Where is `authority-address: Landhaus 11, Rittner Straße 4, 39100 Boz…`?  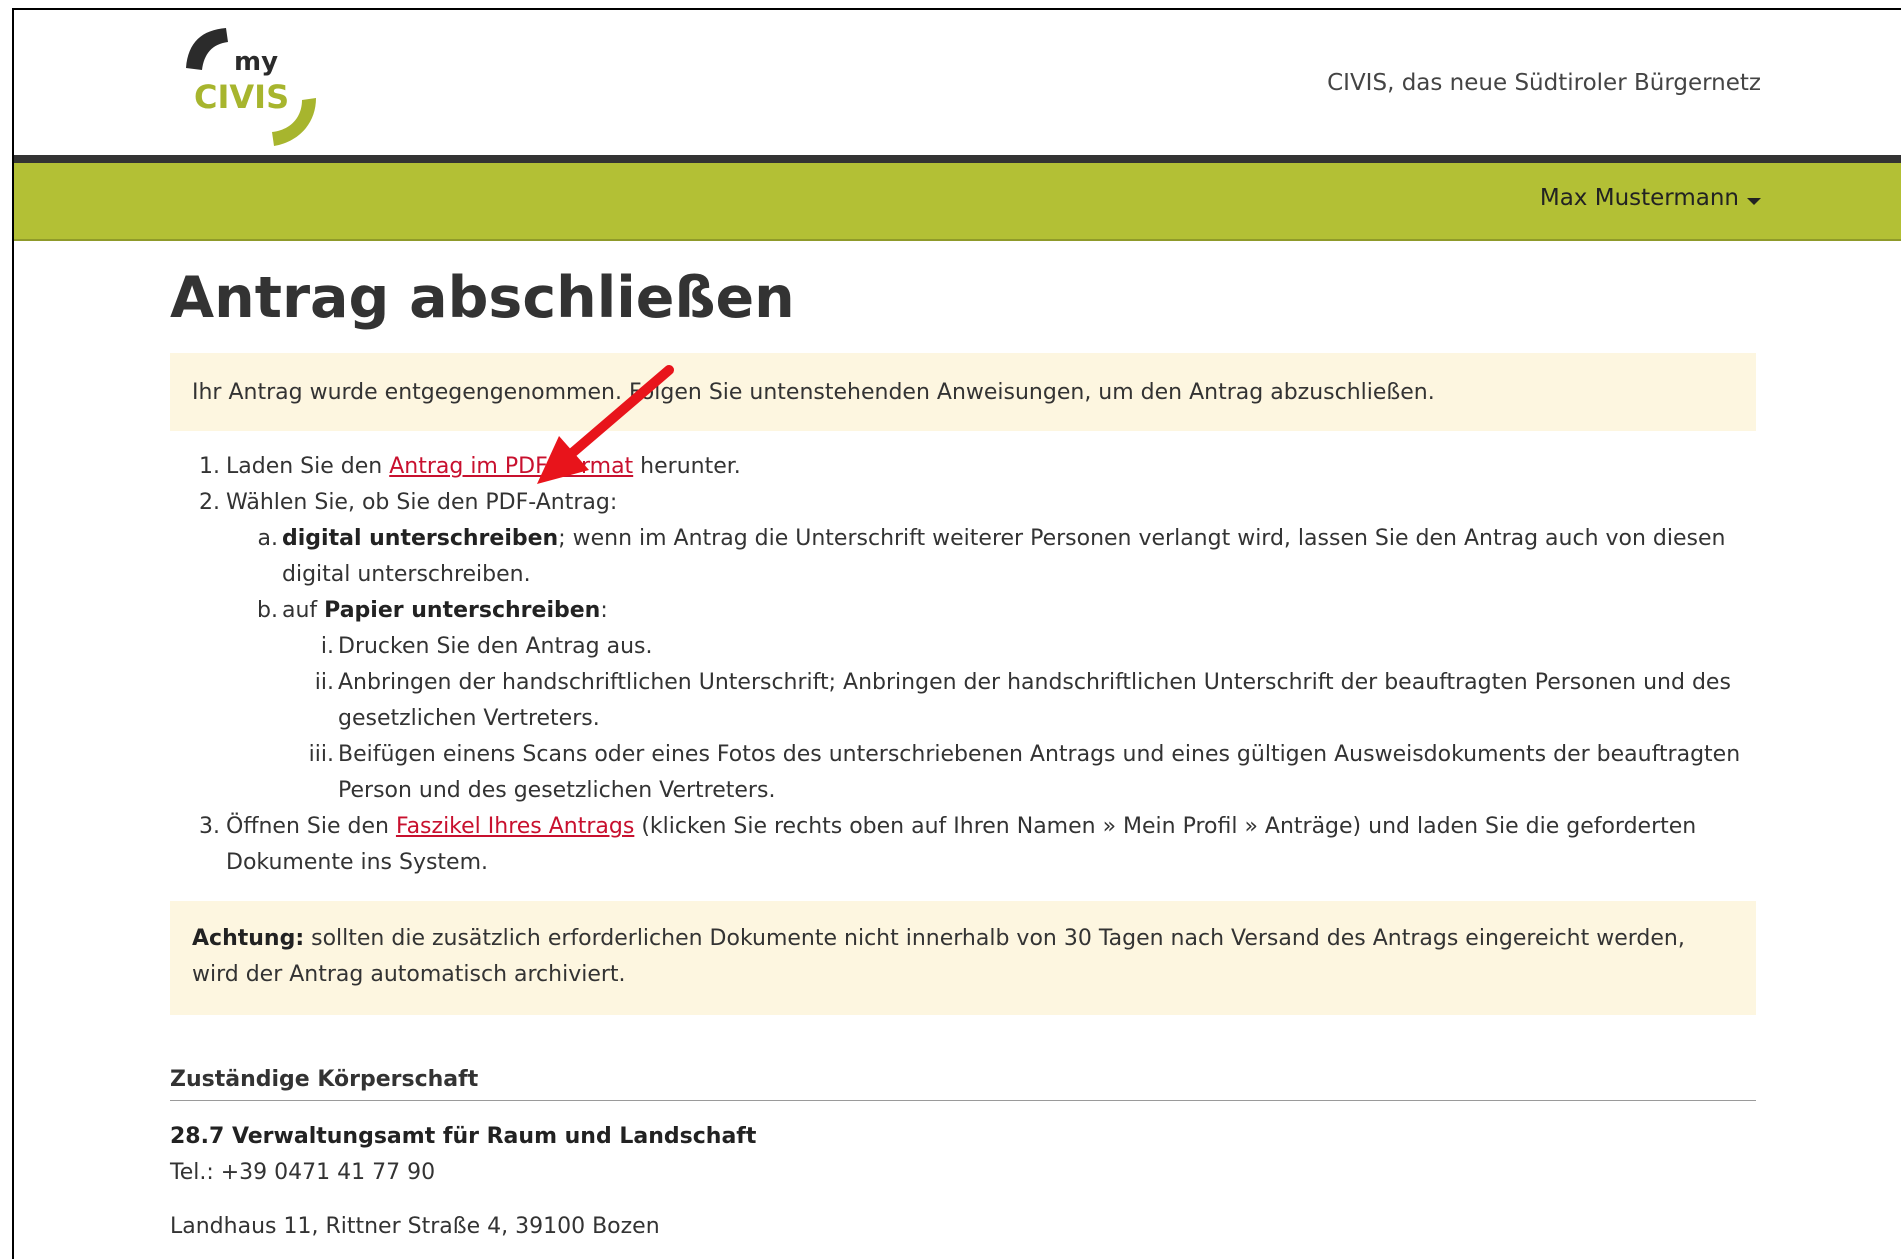
authority-address: Landhaus 11, Rittner Straße 4, 39100 Boz… is located at coordinates (415, 1226).